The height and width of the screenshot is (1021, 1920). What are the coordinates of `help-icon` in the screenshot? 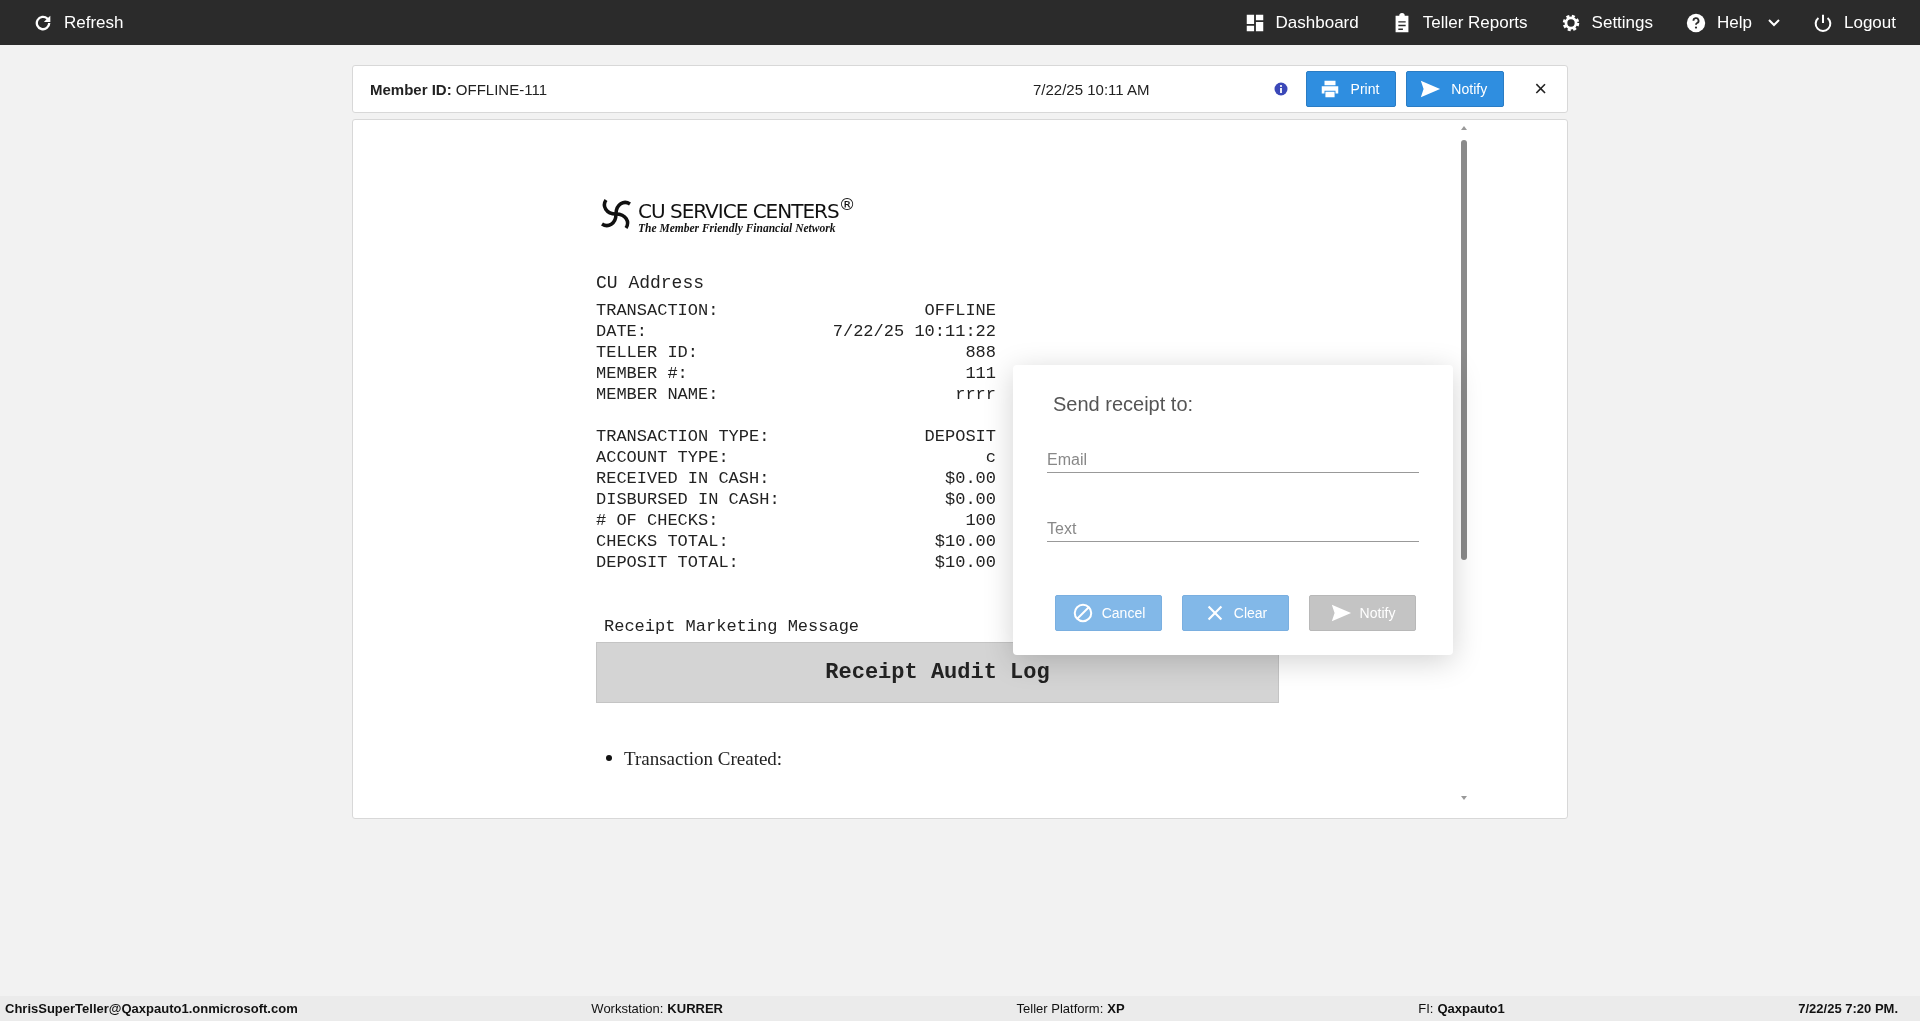 It's located at (1696, 22).